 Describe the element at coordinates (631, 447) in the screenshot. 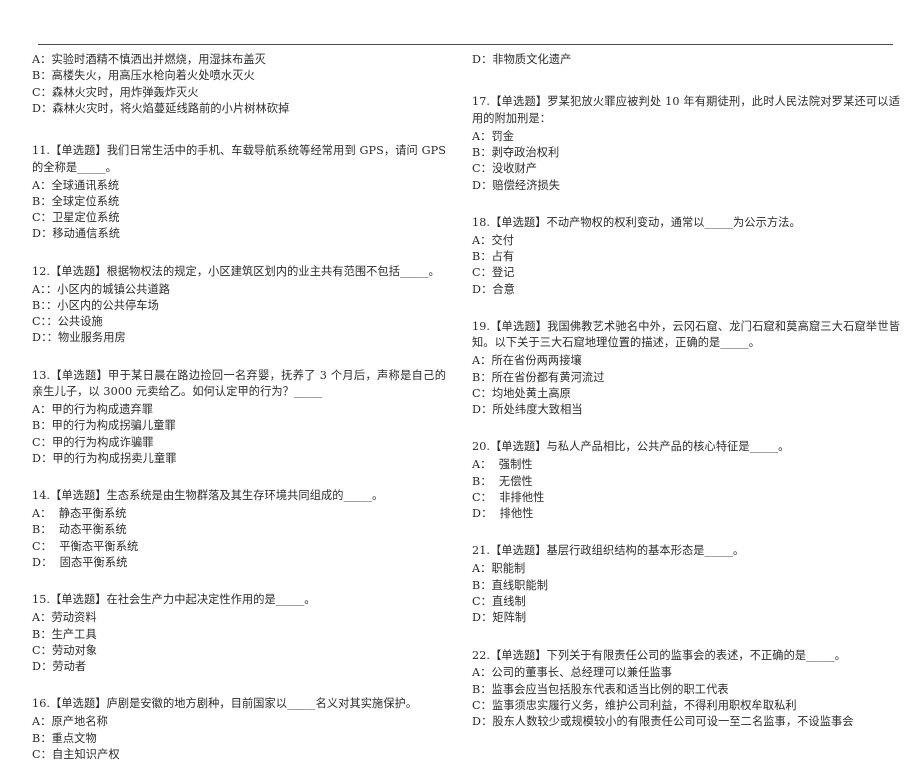

I see `question-stem: 20.【单选题】与私人产品相比，公共产品的核心特征是_____。` at that location.